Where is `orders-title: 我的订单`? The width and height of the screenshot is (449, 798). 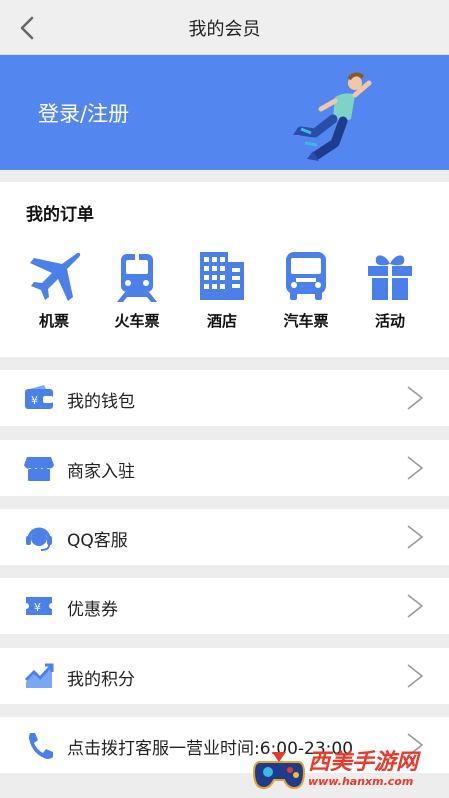 orders-title: 我的订单 is located at coordinates (60, 215).